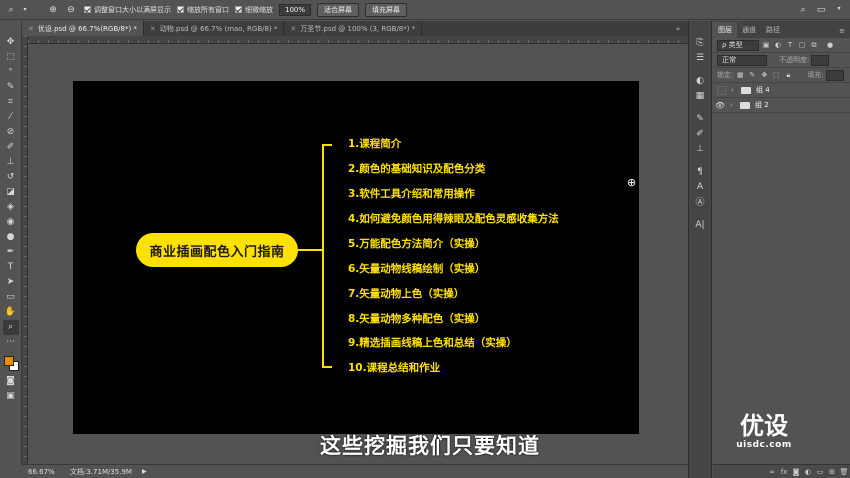 This screenshot has height=478, width=850. I want to click on path-select-tool-icon: ➤, so click(11, 282).